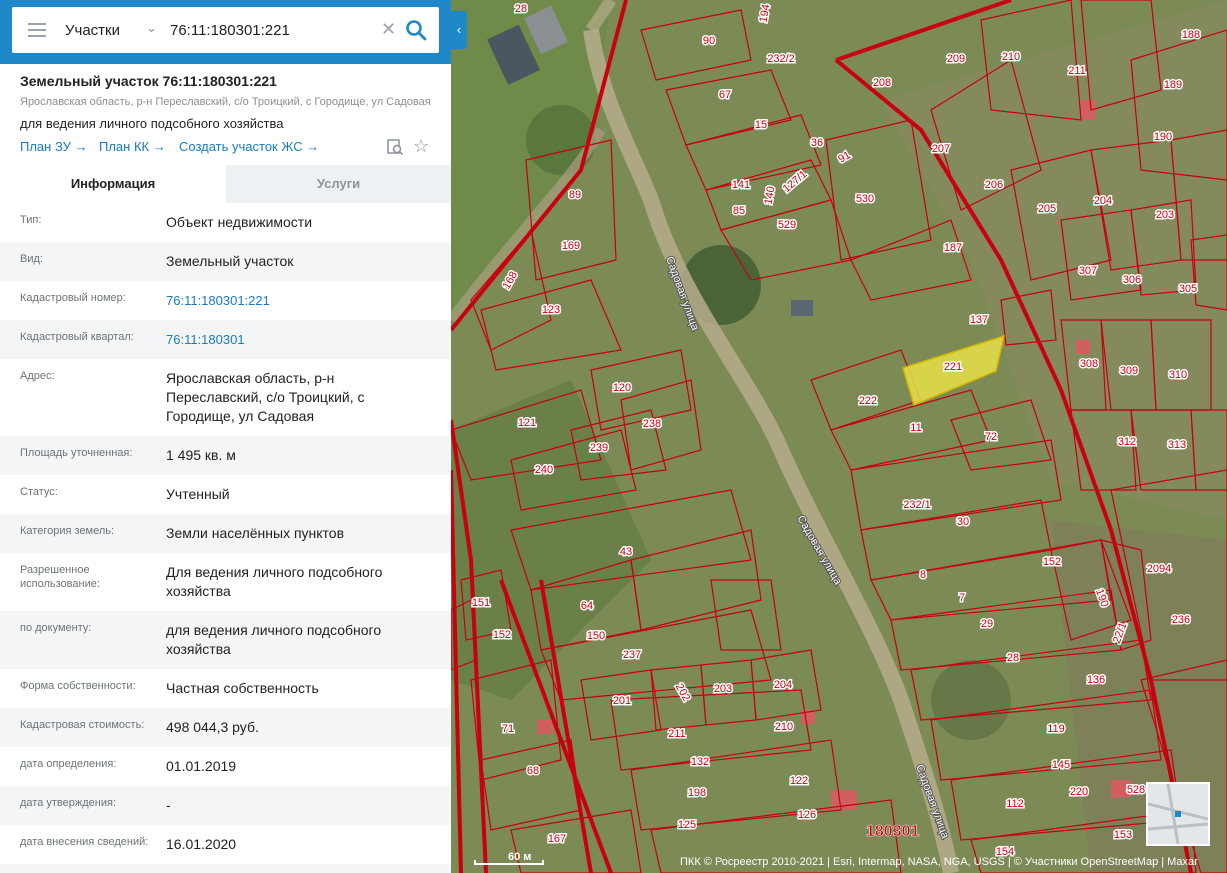 Image resolution: width=1227 pixels, height=873 pixels. I want to click on parcel-label: 167, so click(556, 839).